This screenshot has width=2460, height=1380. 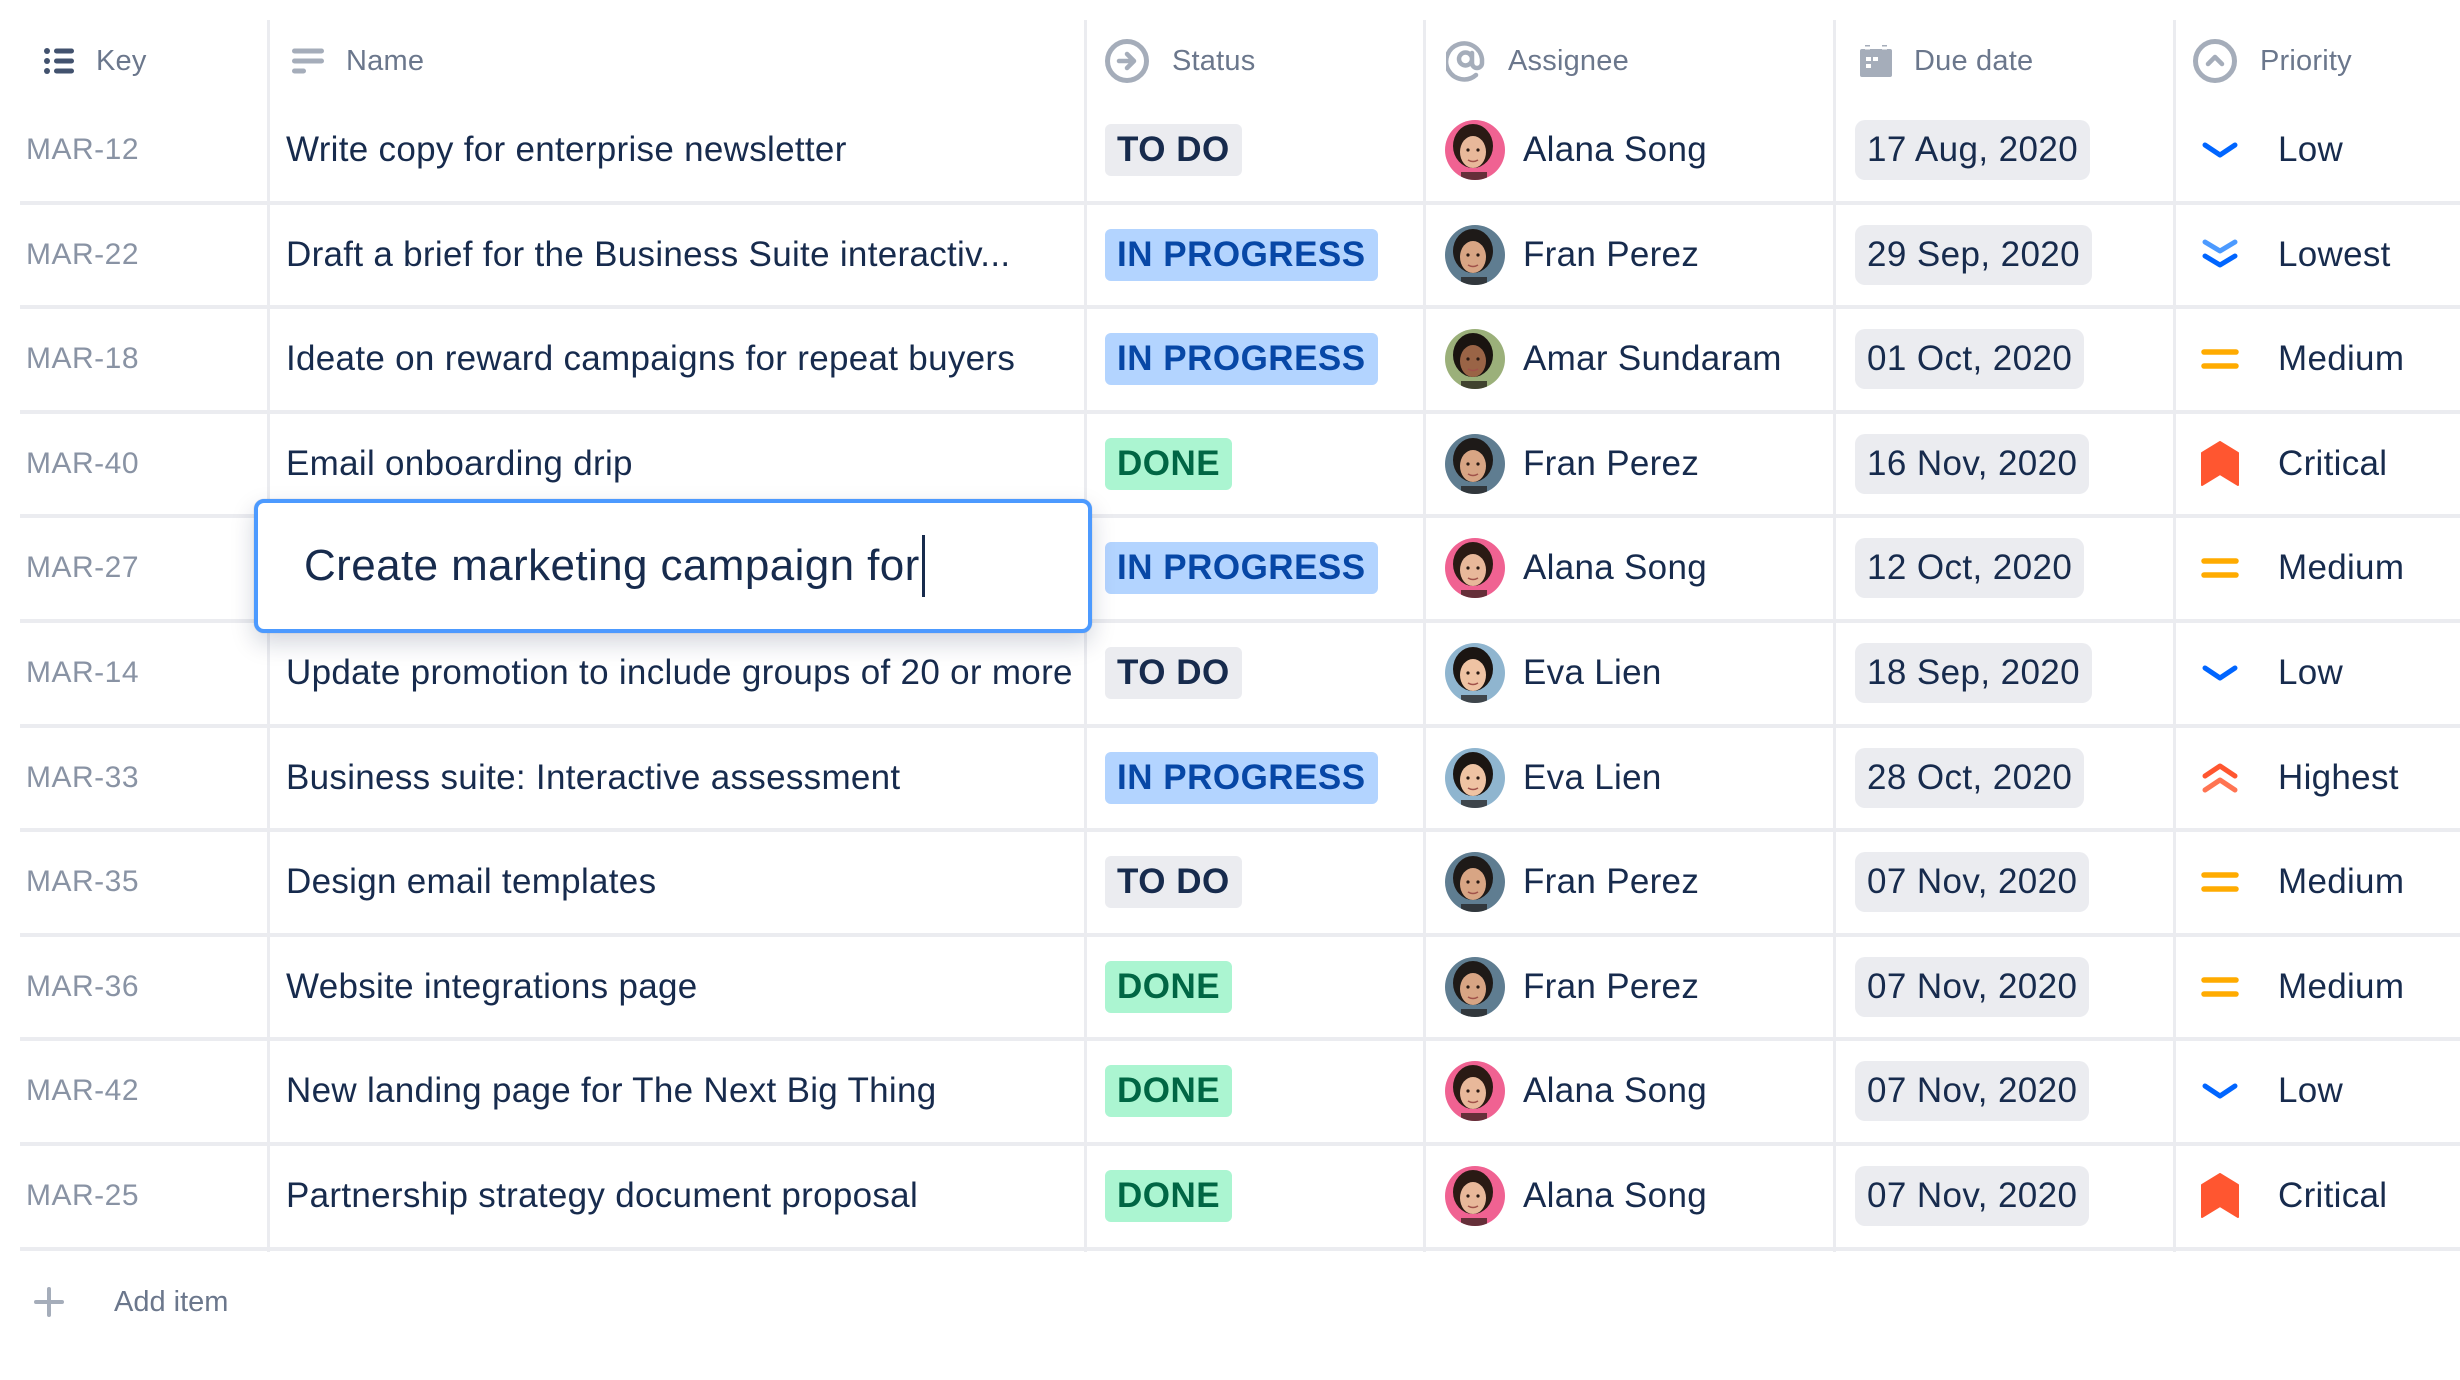 I want to click on issue-name: Partnership strategy document proposal, so click(x=602, y=1196).